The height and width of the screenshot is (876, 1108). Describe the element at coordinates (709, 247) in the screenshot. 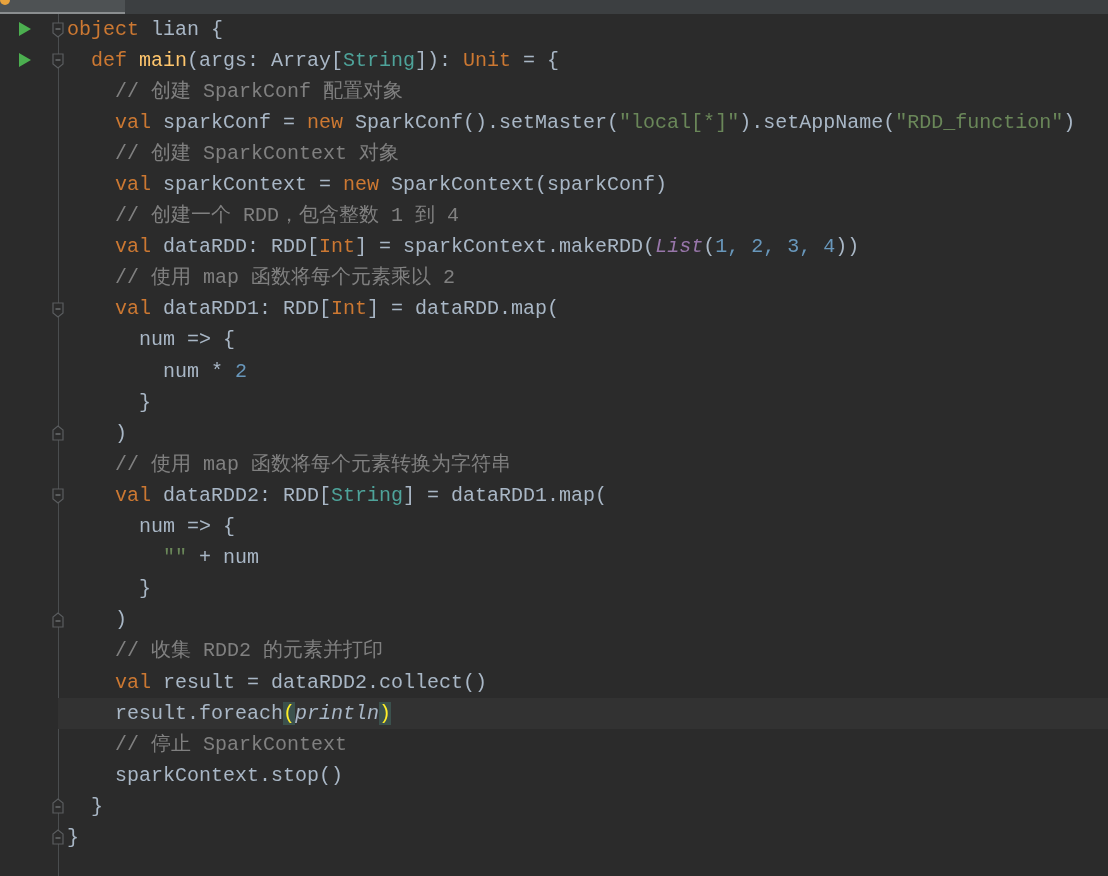

I see `code-text: (` at that location.